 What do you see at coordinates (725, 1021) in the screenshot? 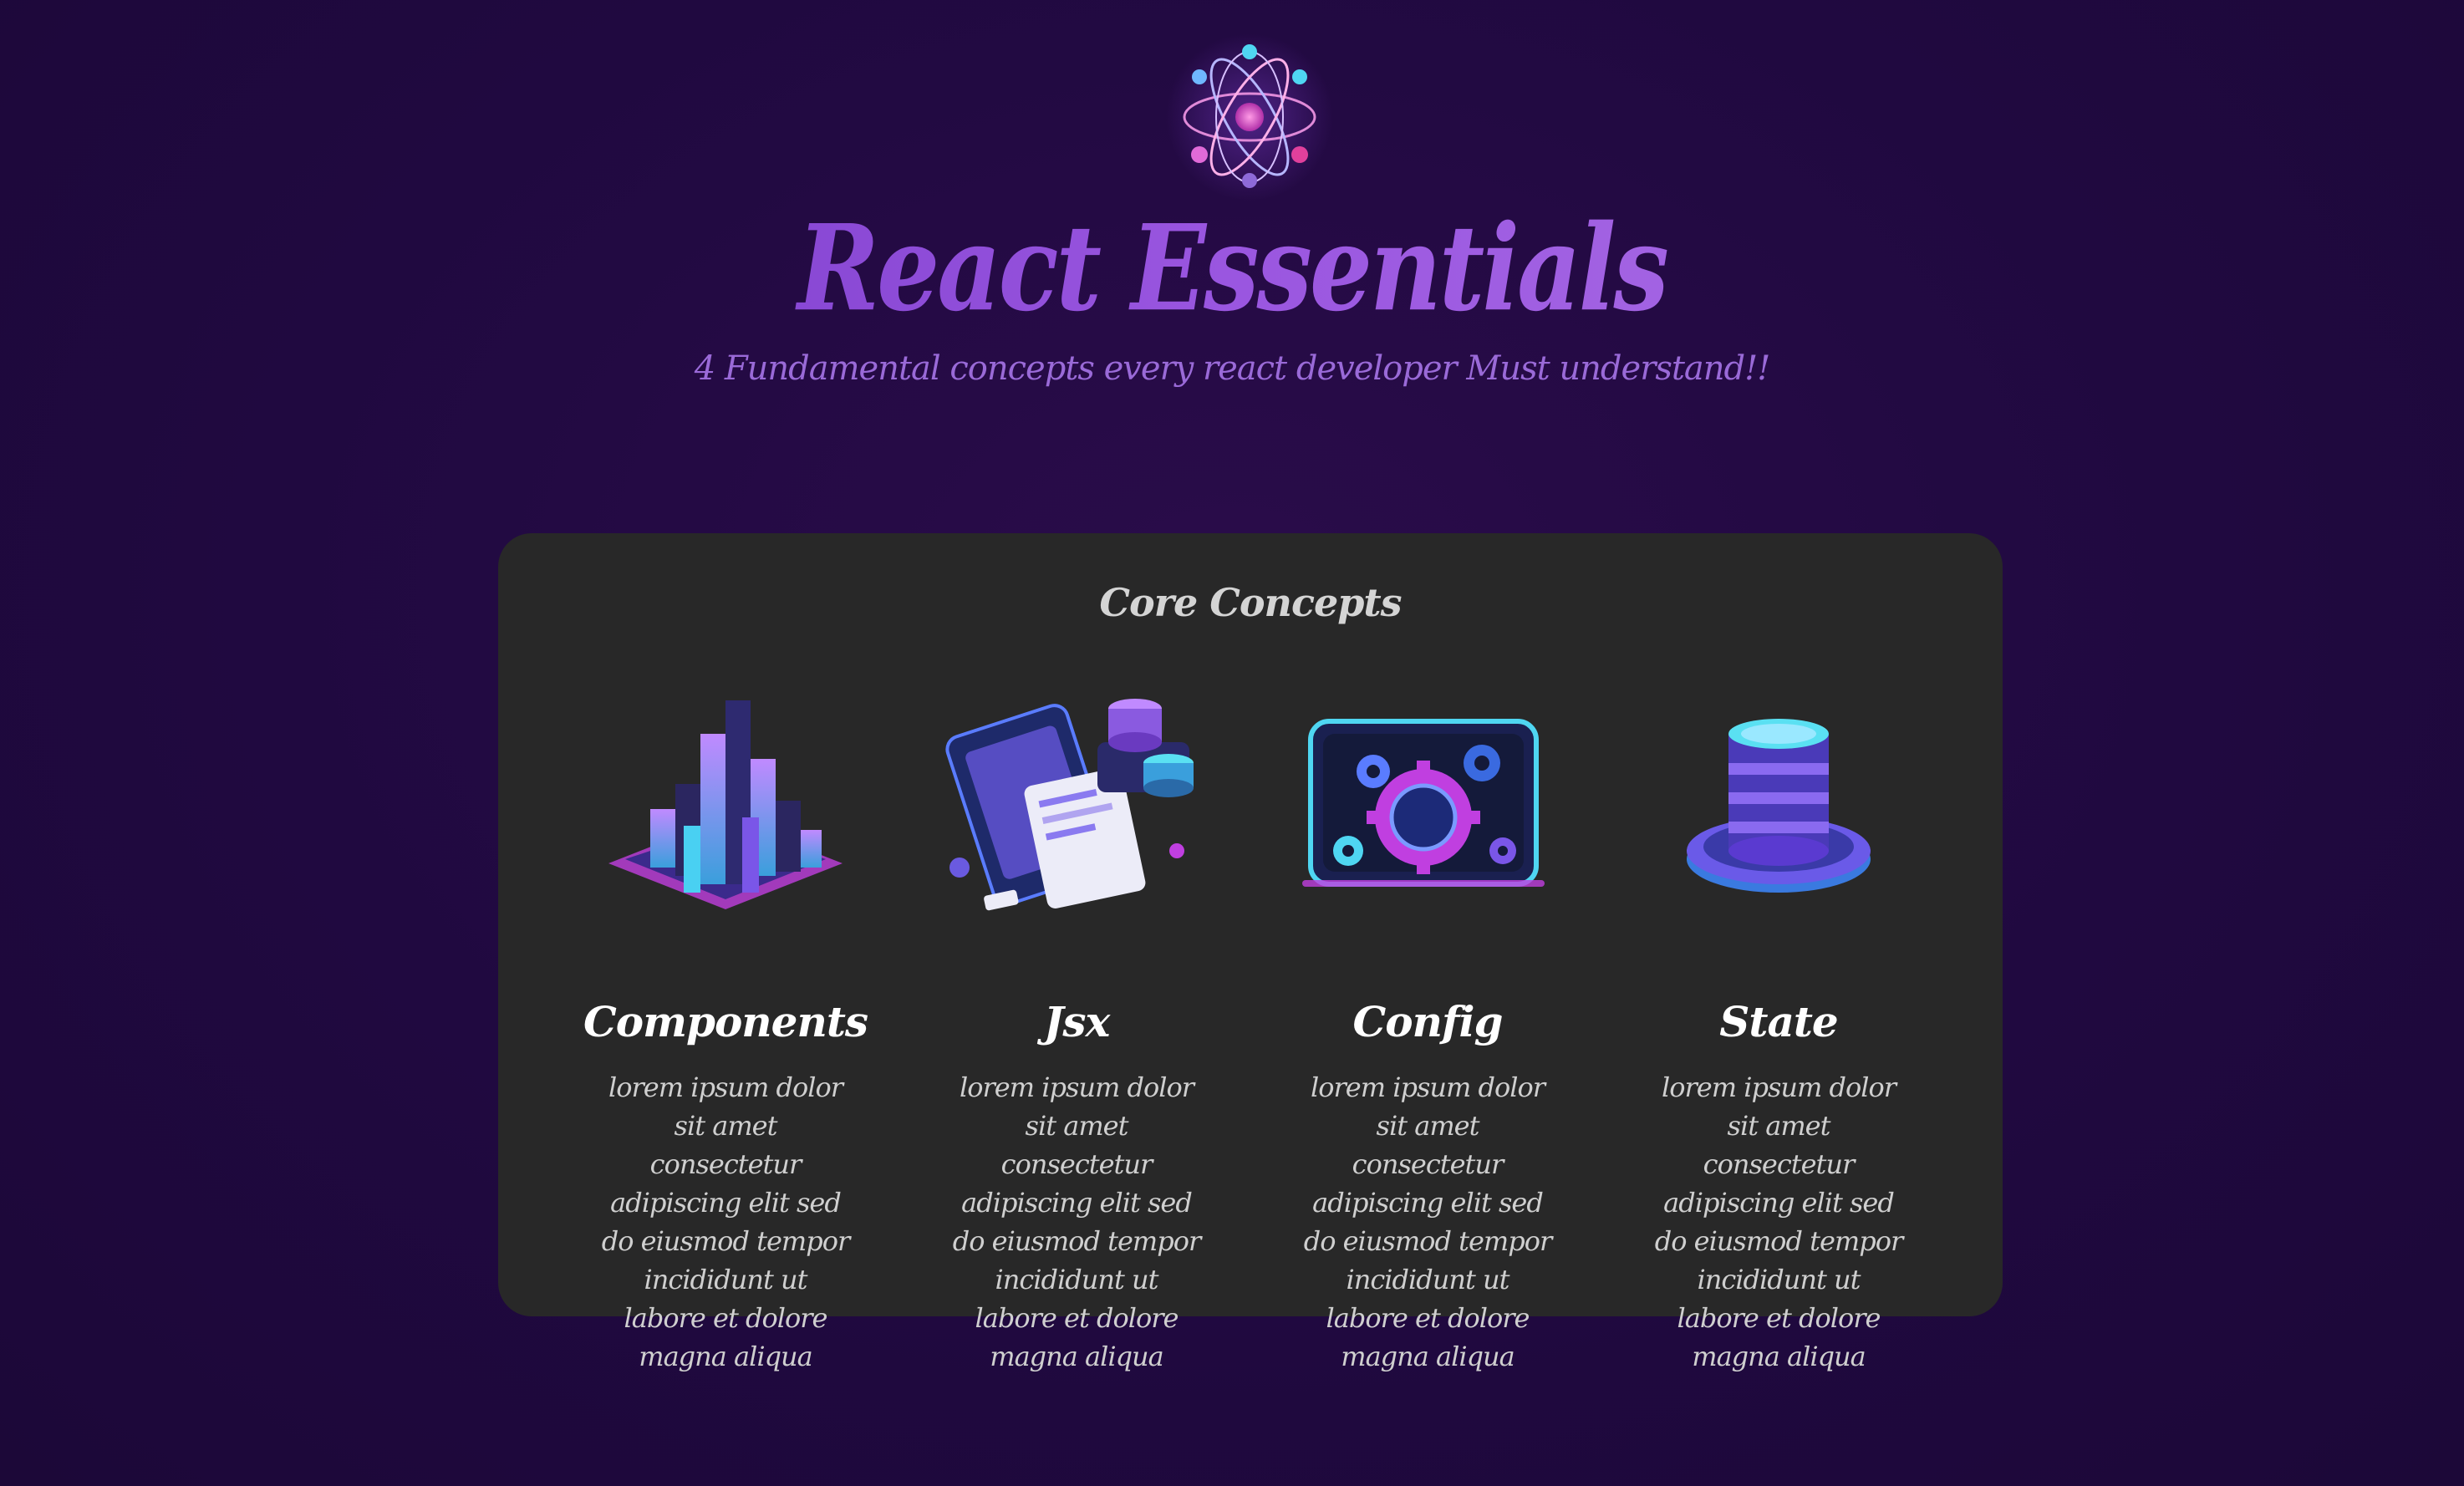
I see `concept-title: Components` at bounding box center [725, 1021].